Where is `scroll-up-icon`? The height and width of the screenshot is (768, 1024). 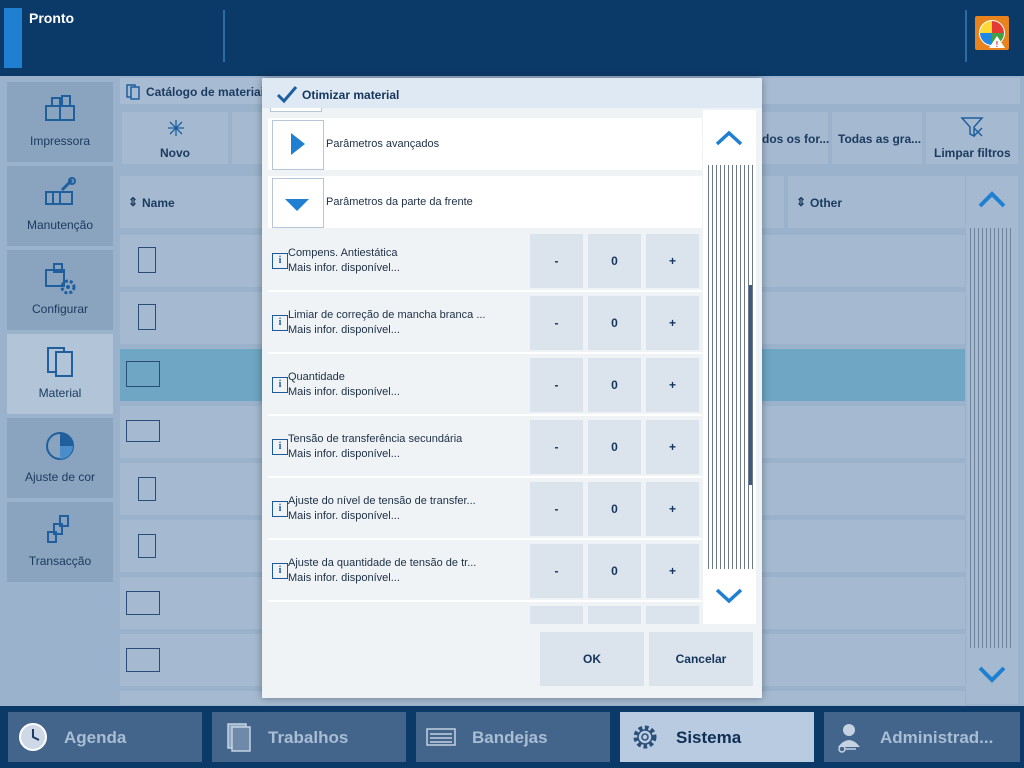
scroll-up-icon is located at coordinates (992, 199).